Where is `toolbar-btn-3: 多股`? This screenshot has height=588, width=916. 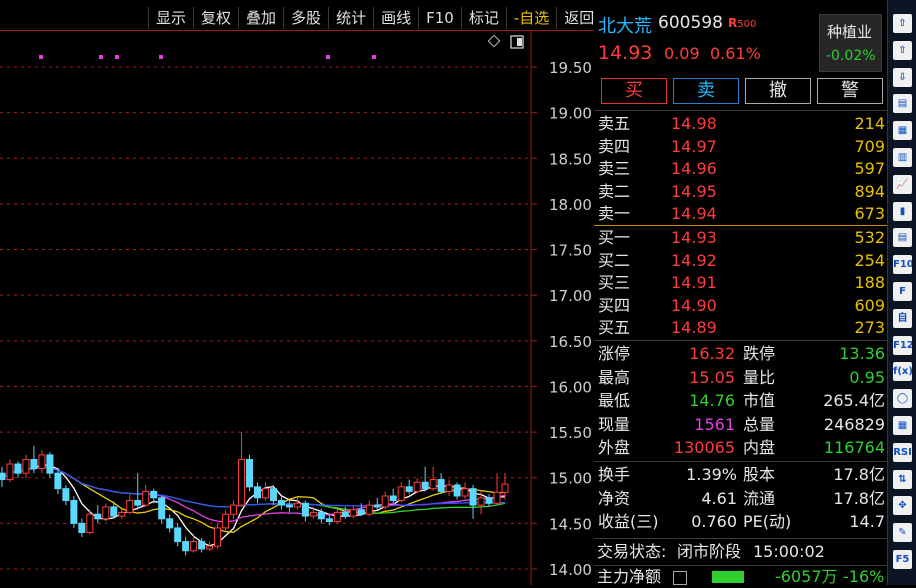 toolbar-btn-3: 多股 is located at coordinates (305, 18).